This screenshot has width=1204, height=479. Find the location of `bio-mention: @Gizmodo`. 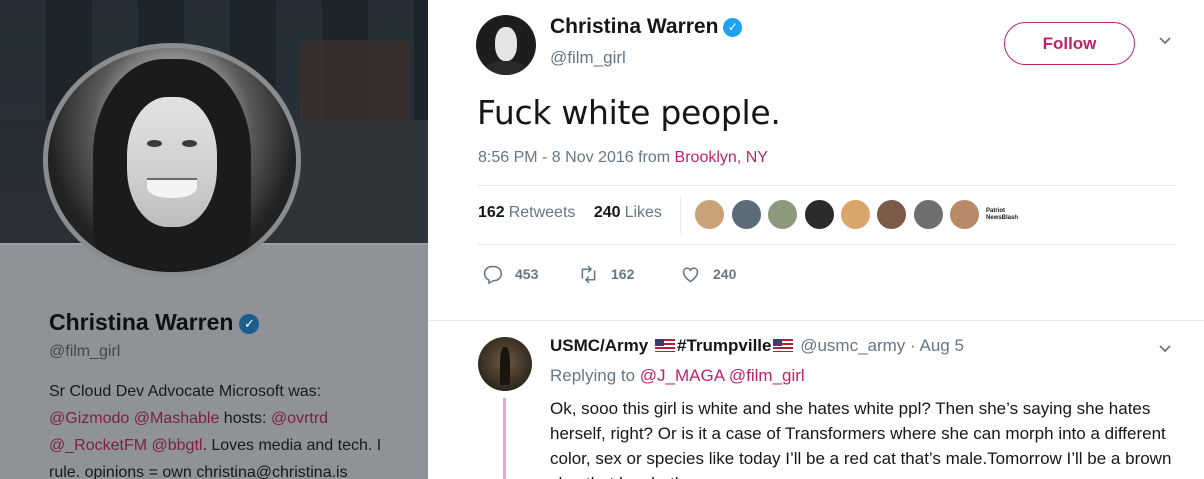

bio-mention: @Gizmodo is located at coordinates (89, 418).